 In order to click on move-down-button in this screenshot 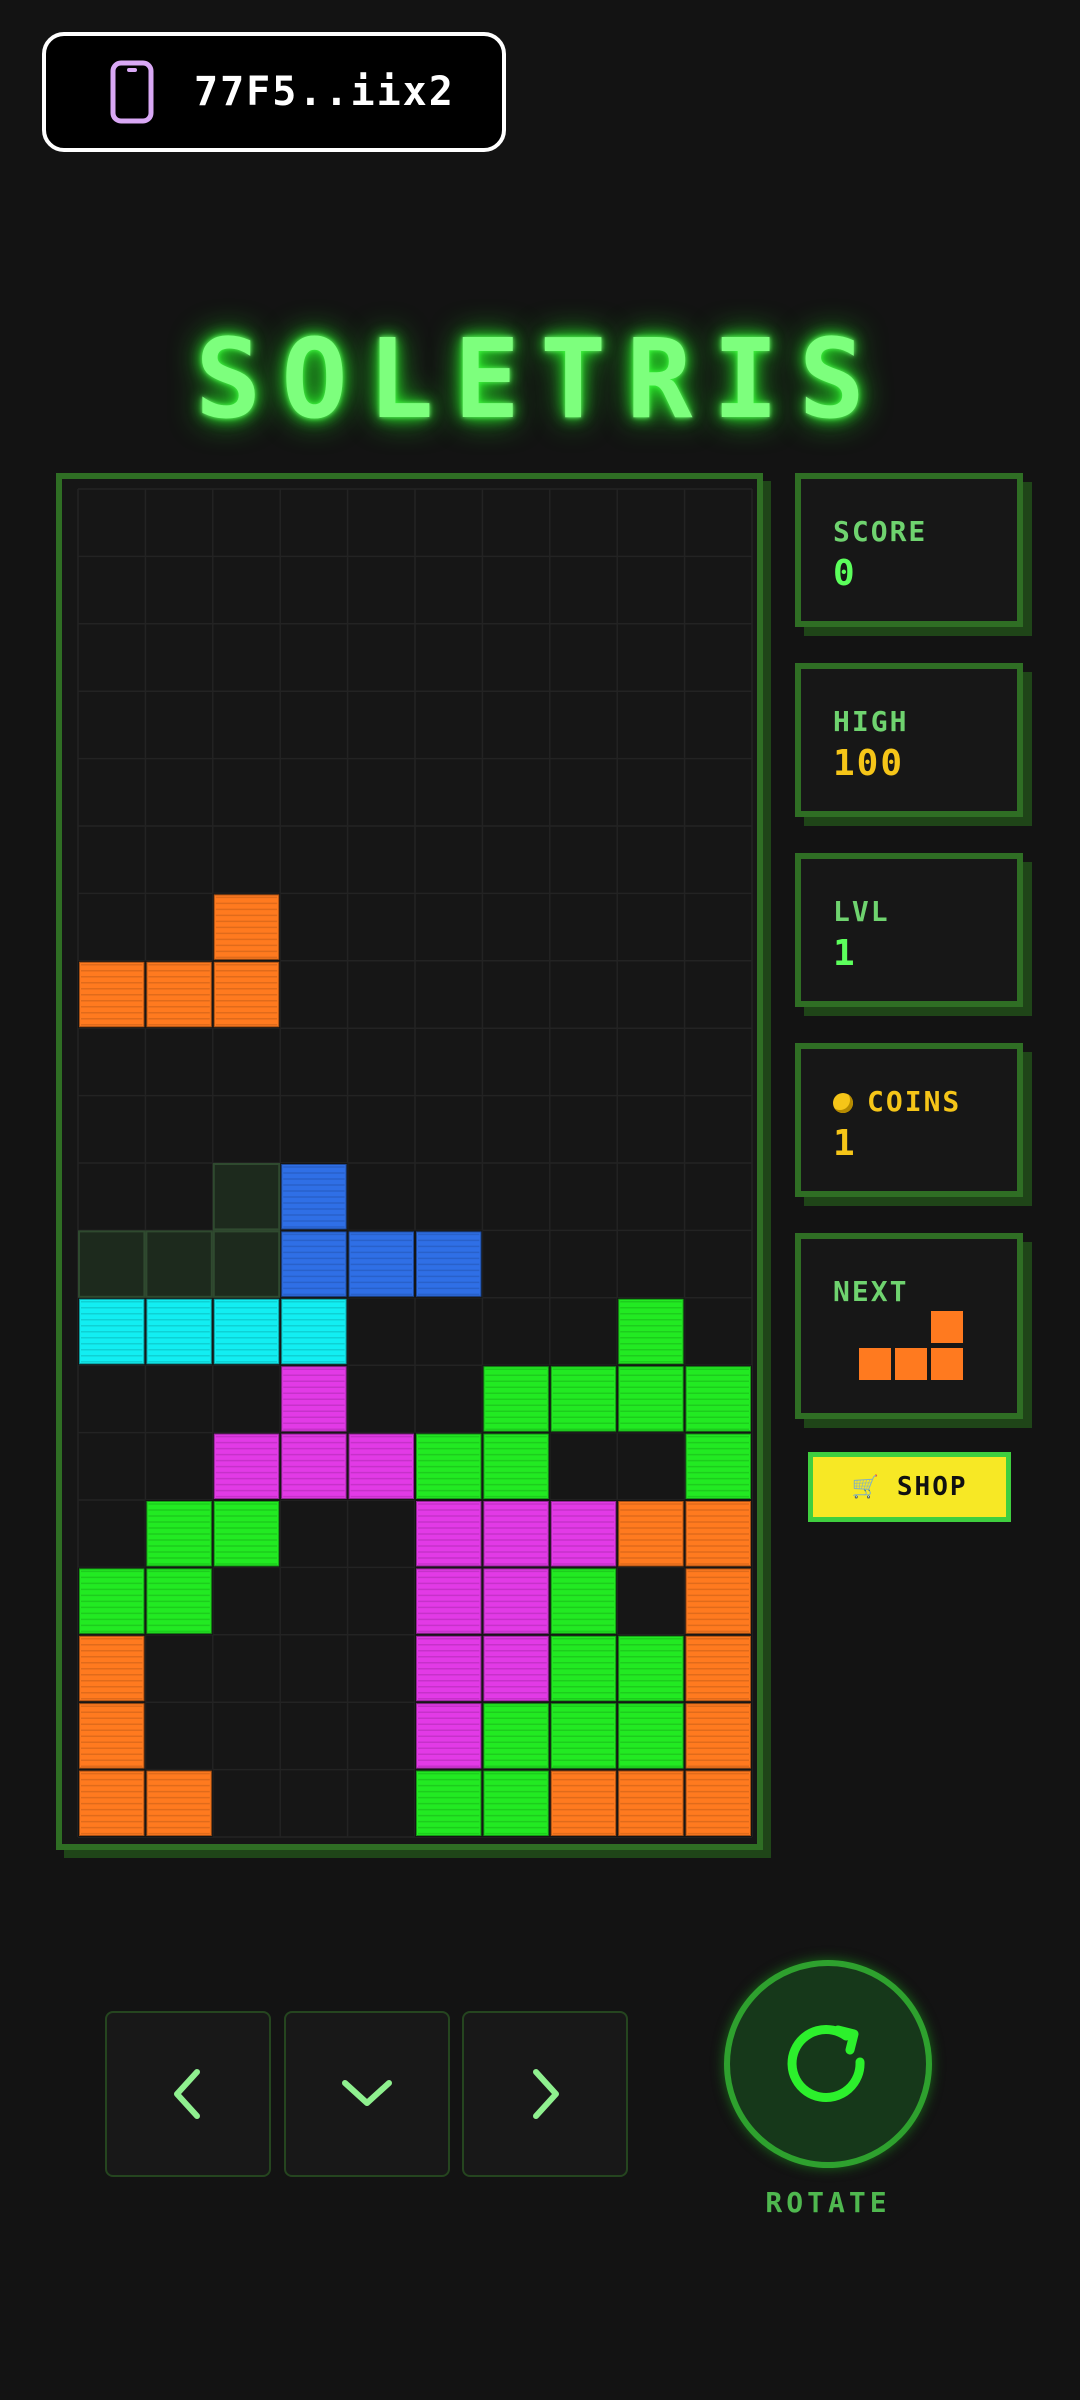, I will do `click(367, 2094)`.